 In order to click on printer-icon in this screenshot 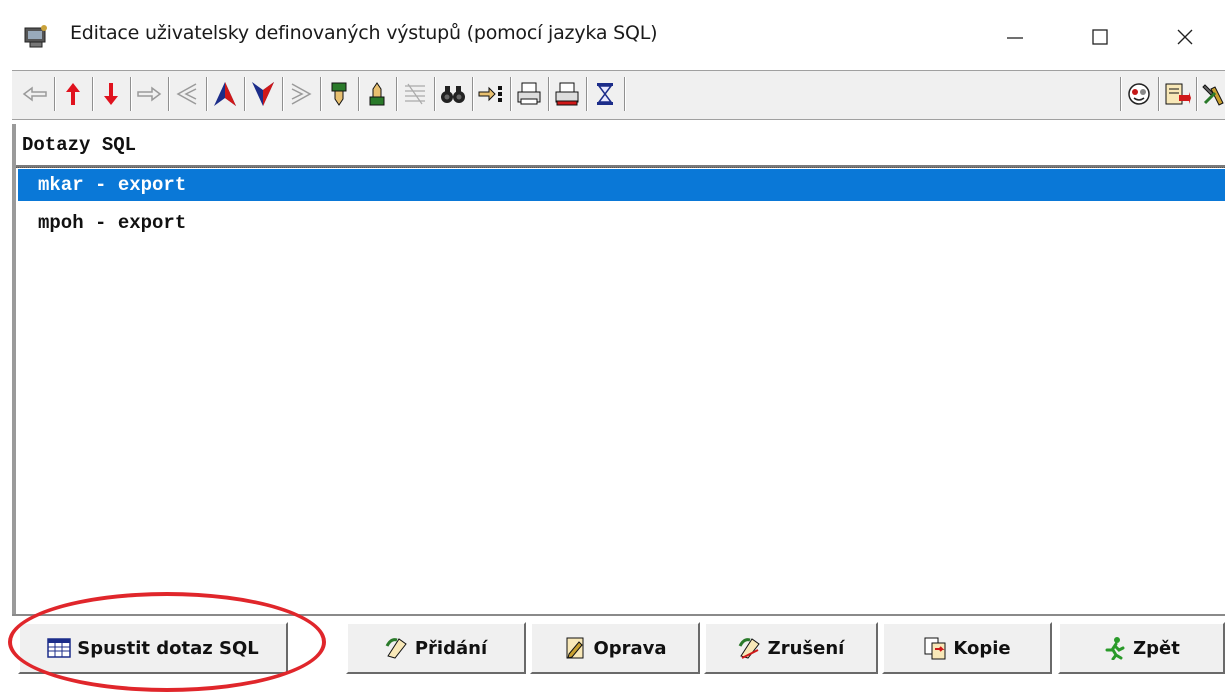, I will do `click(529, 94)`.